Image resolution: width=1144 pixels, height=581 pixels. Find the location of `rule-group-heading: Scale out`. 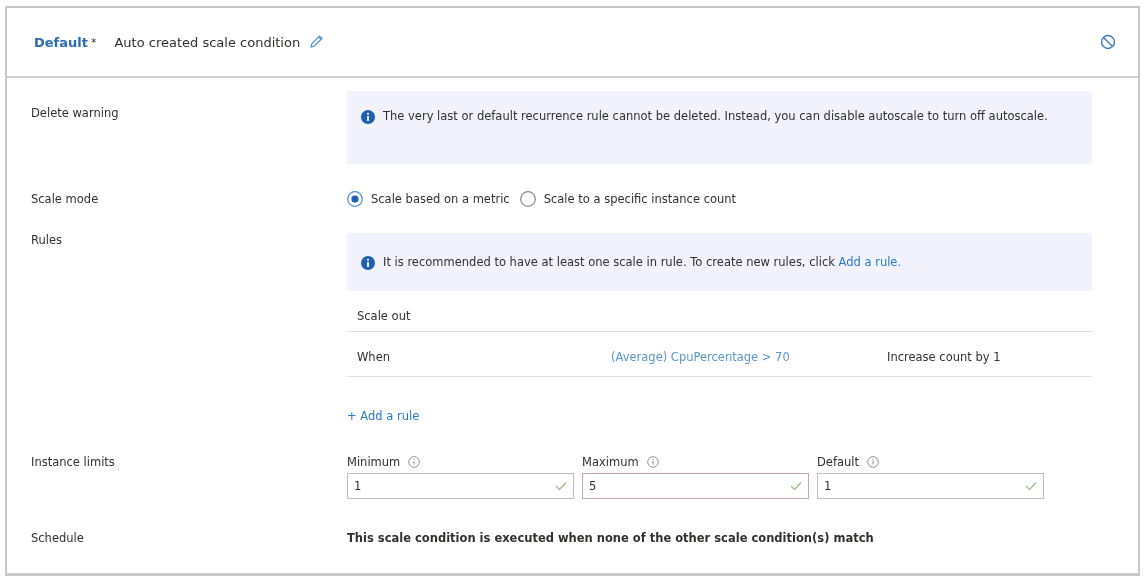

rule-group-heading: Scale out is located at coordinates (719, 311).